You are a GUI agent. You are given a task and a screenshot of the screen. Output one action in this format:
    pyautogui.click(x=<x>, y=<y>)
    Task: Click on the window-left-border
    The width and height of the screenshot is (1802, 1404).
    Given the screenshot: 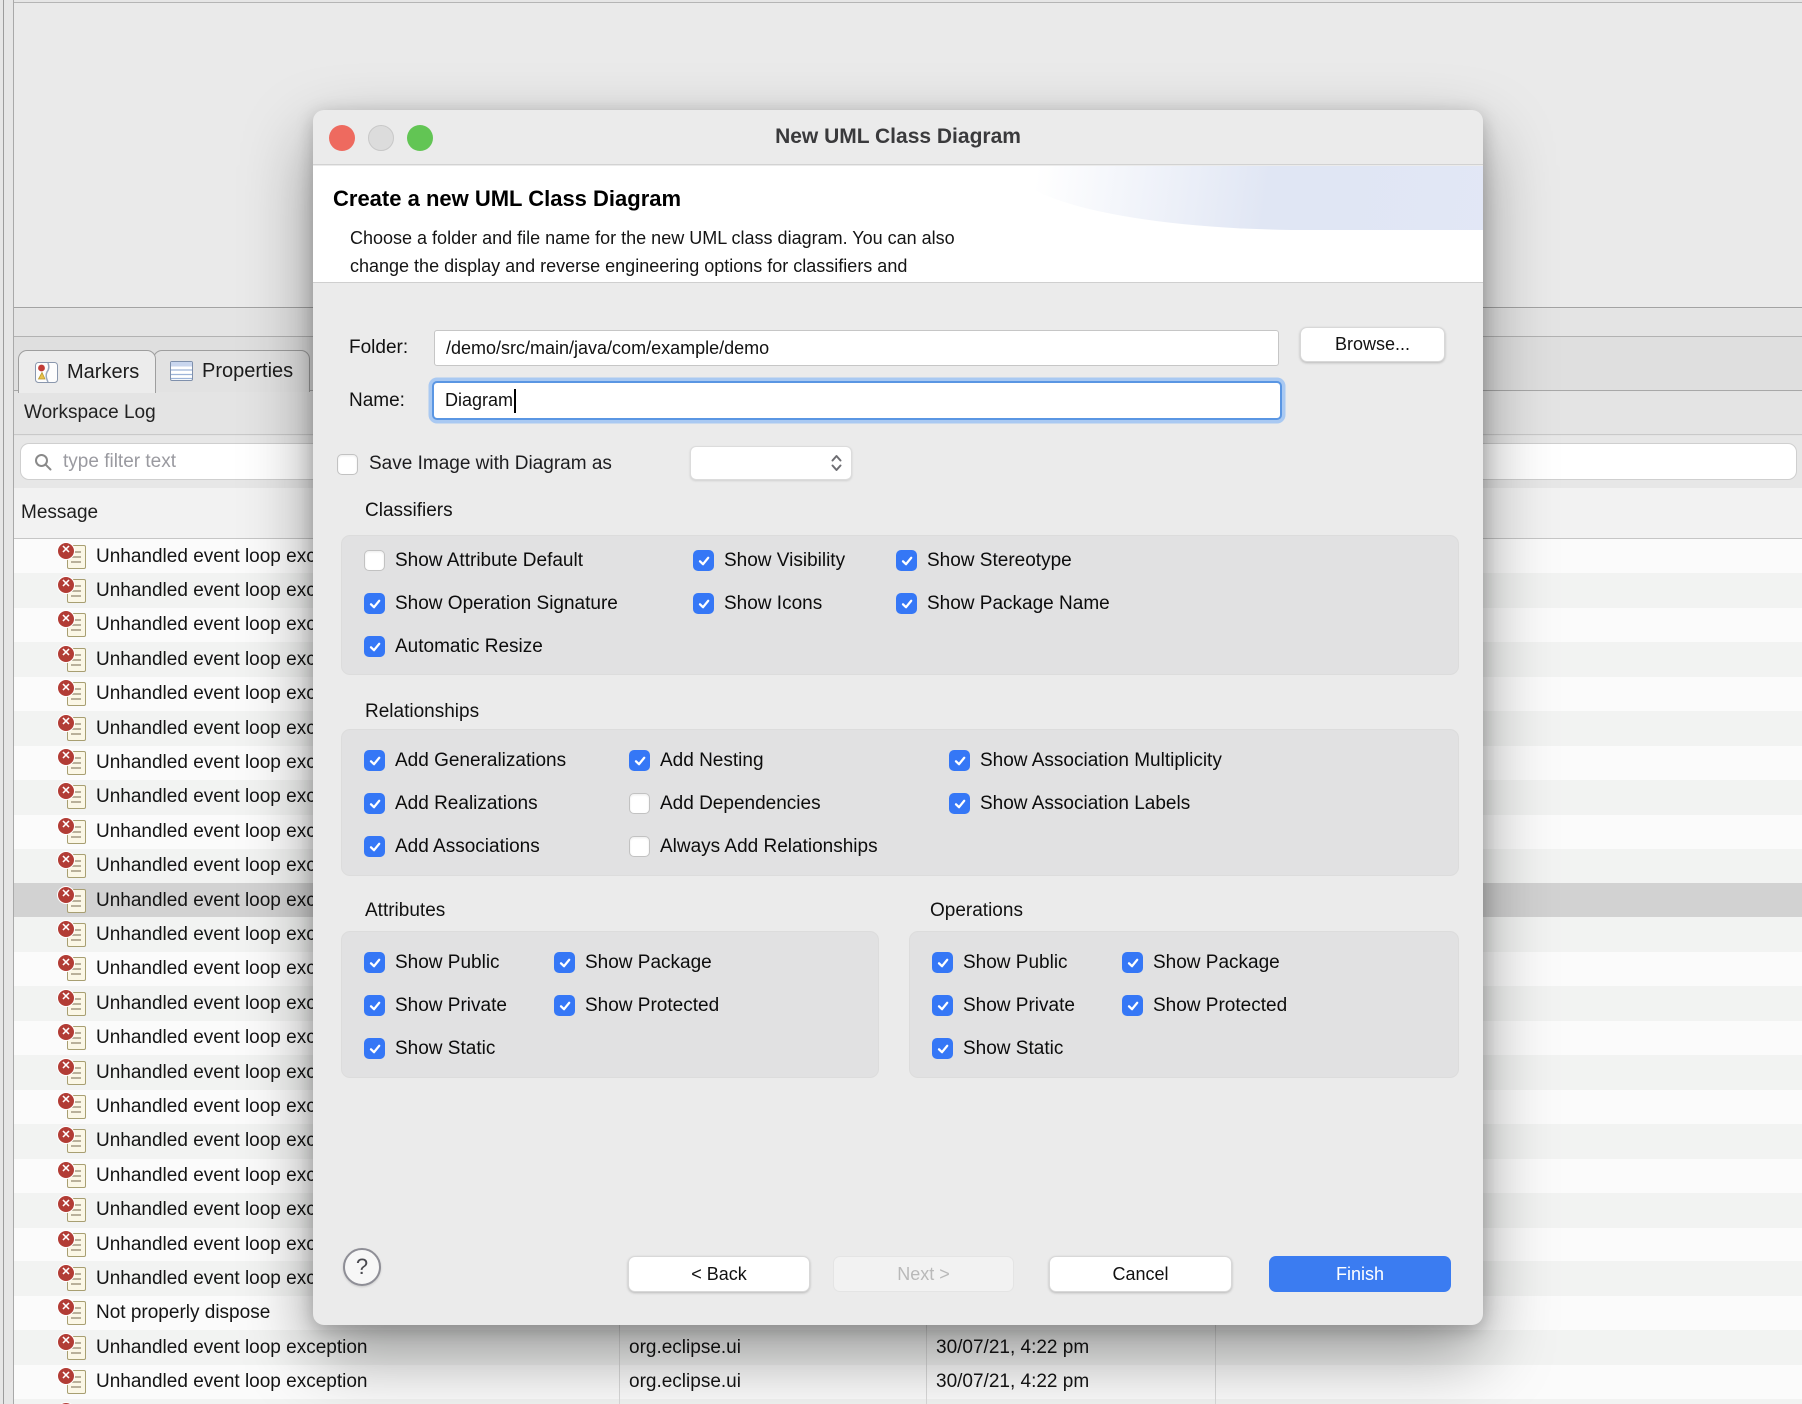 What is the action you would take?
    pyautogui.click(x=3, y=702)
    